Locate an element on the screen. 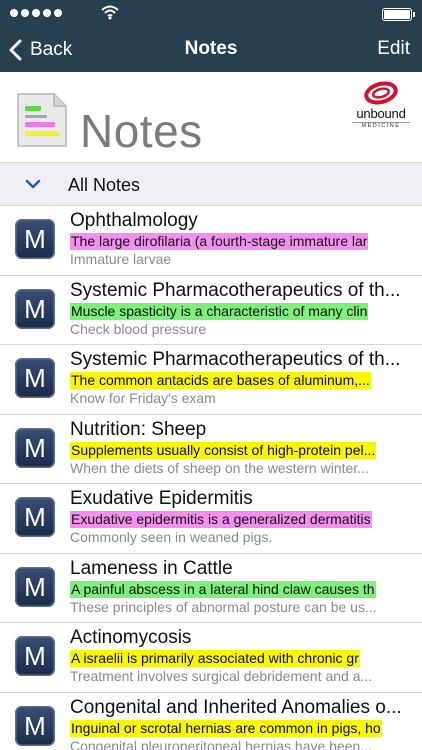 The width and height of the screenshot is (422, 750). notes-icon is located at coordinates (42, 120).